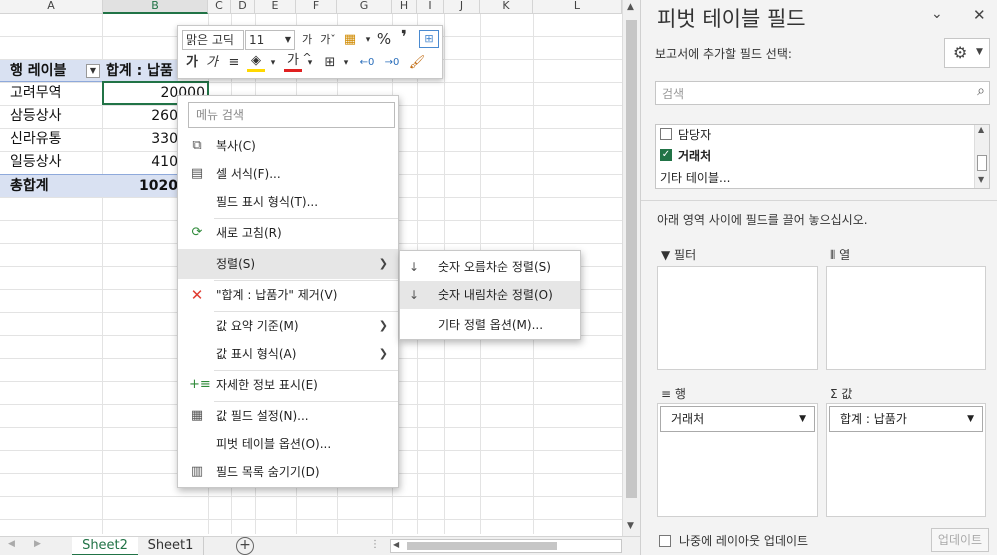 The width and height of the screenshot is (997, 555). What do you see at coordinates (350, 40) in the screenshot?
I see `accounting-format-icon: ▦` at bounding box center [350, 40].